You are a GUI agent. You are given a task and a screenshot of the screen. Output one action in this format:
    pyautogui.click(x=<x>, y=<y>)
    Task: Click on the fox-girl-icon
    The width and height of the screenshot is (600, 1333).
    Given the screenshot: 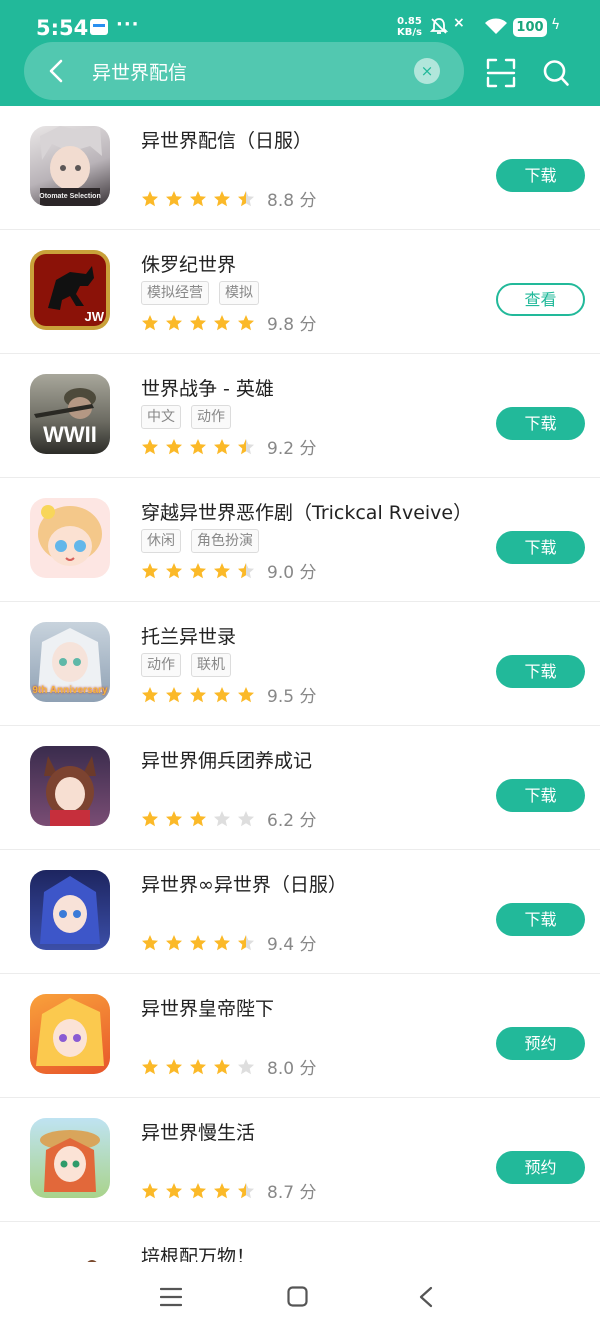 What is the action you would take?
    pyautogui.click(x=70, y=791)
    